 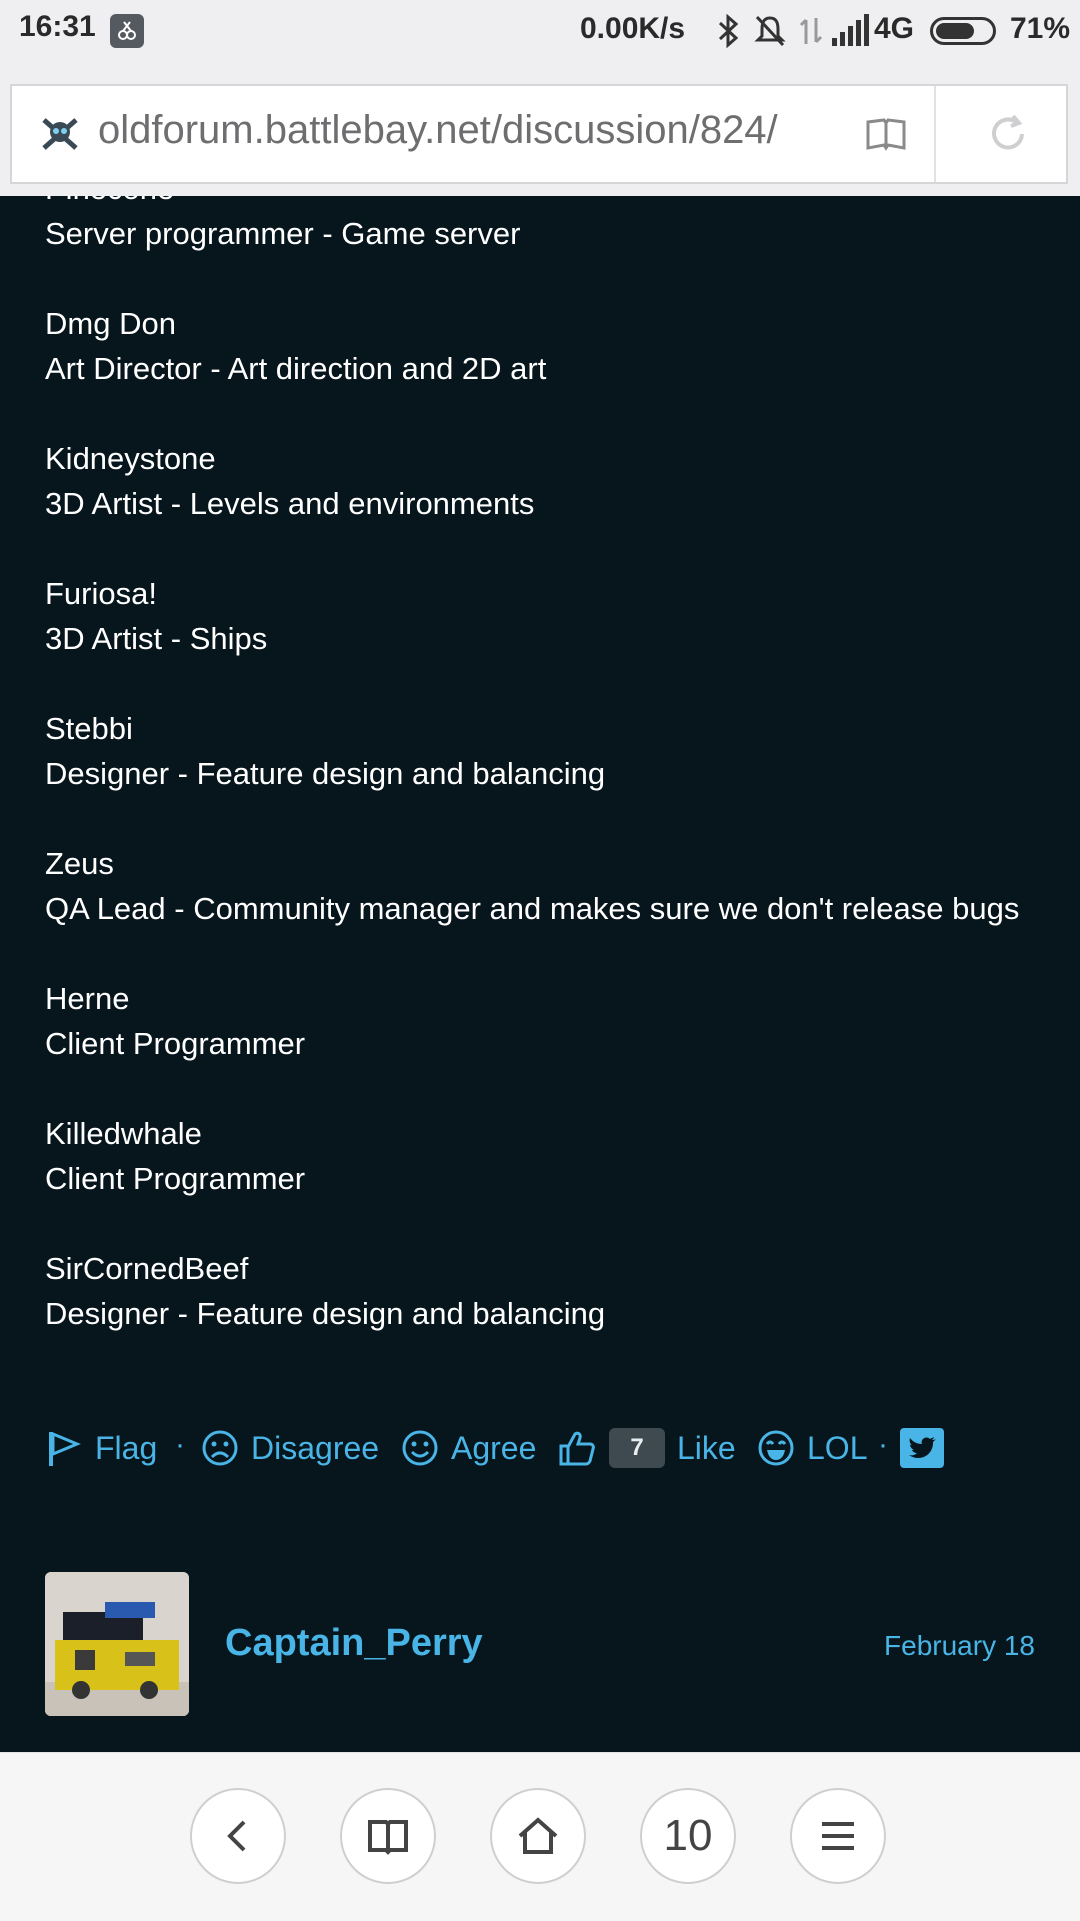 I want to click on network-type: 4G, so click(x=894, y=28).